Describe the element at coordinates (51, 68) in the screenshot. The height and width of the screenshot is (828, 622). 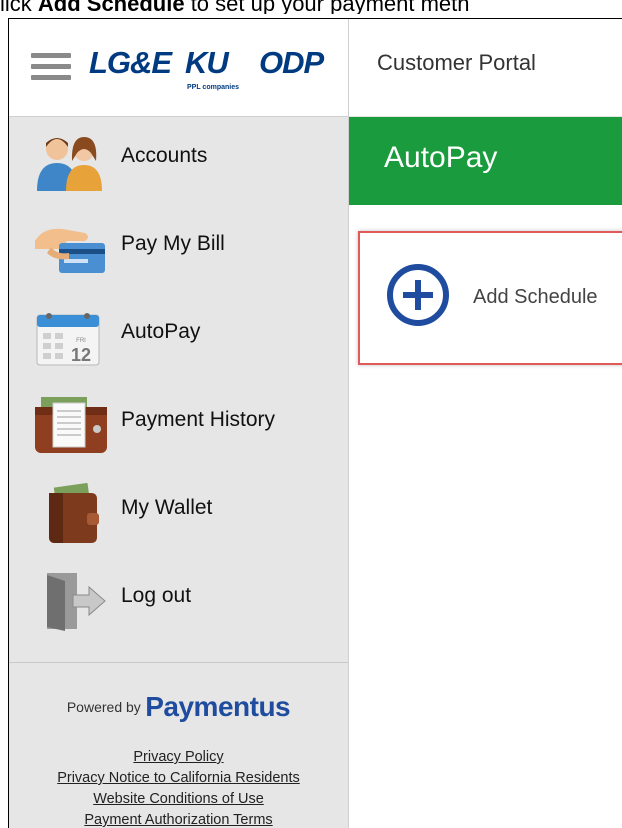
I see `hamburger-menu-icon` at that location.